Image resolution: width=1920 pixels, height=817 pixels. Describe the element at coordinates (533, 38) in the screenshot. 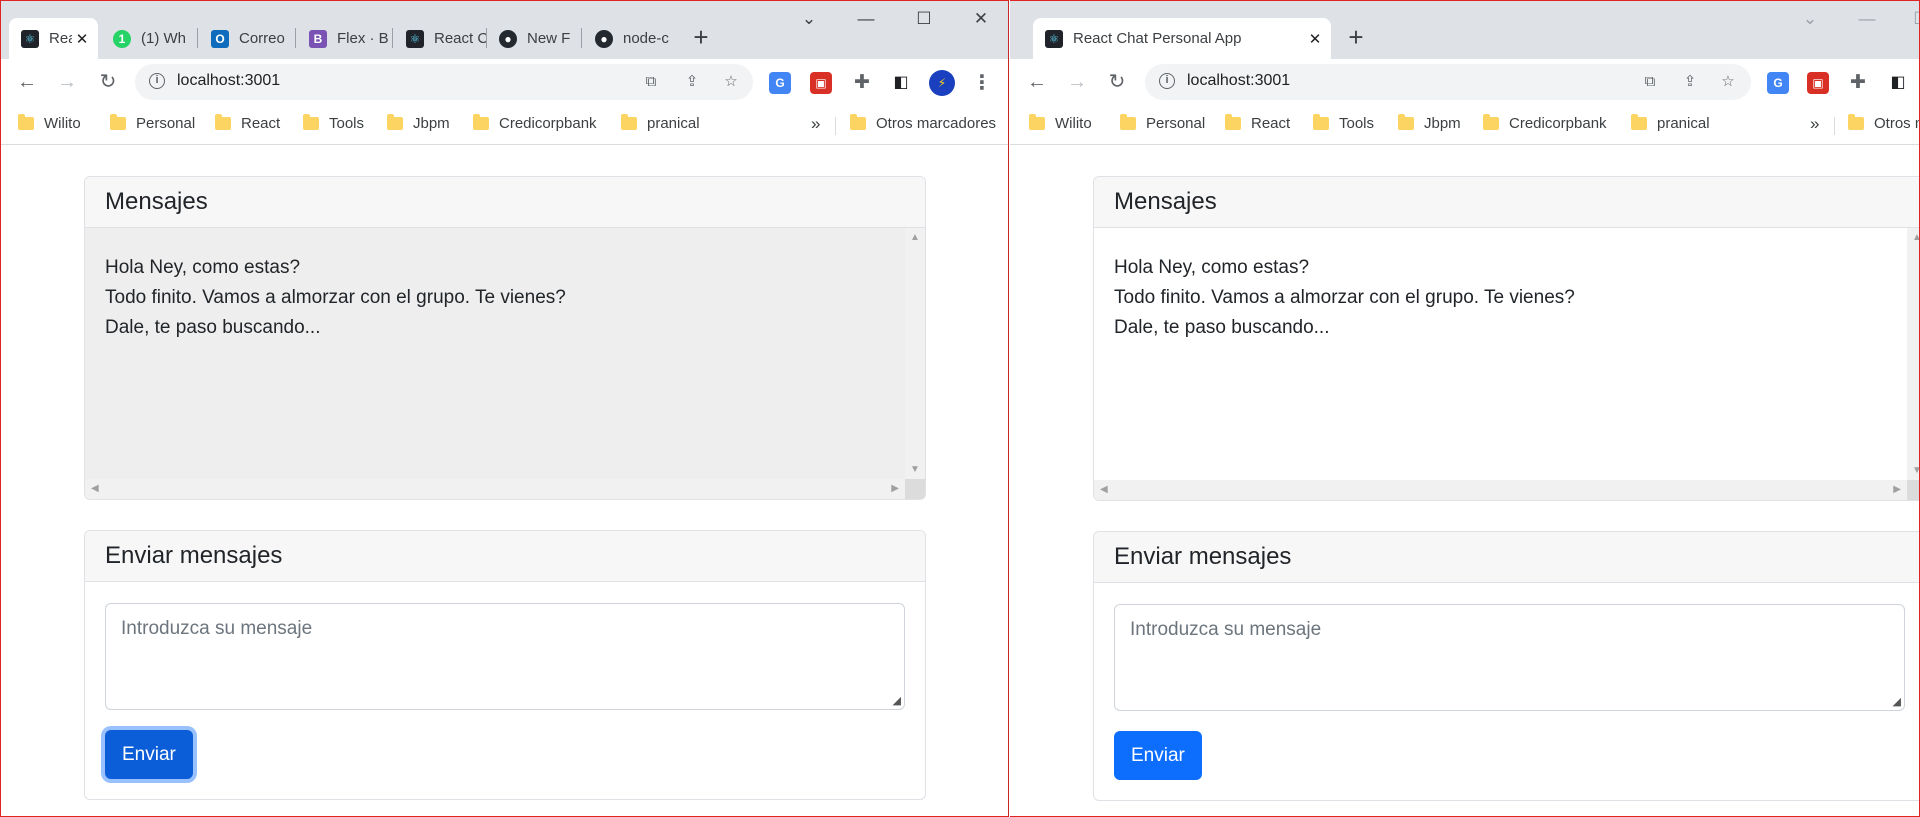

I see `tab-github-new: ● New F` at that location.